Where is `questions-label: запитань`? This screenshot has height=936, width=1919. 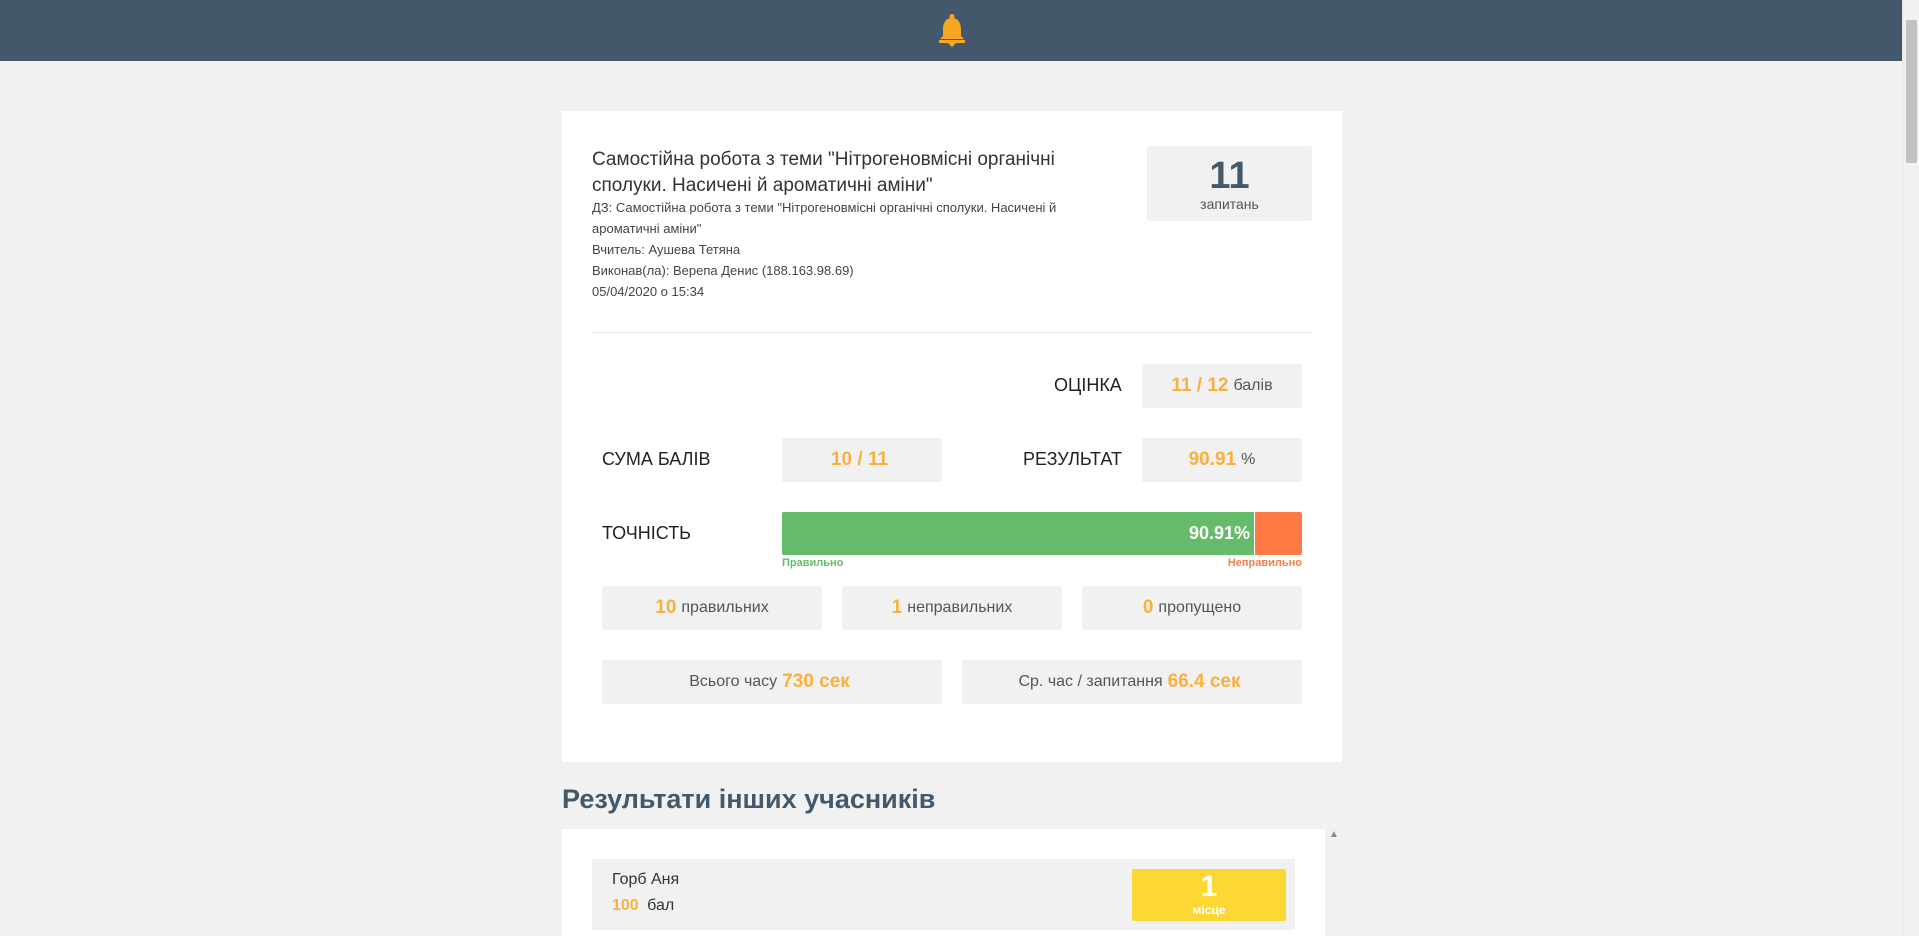 questions-label: запитань is located at coordinates (1229, 204).